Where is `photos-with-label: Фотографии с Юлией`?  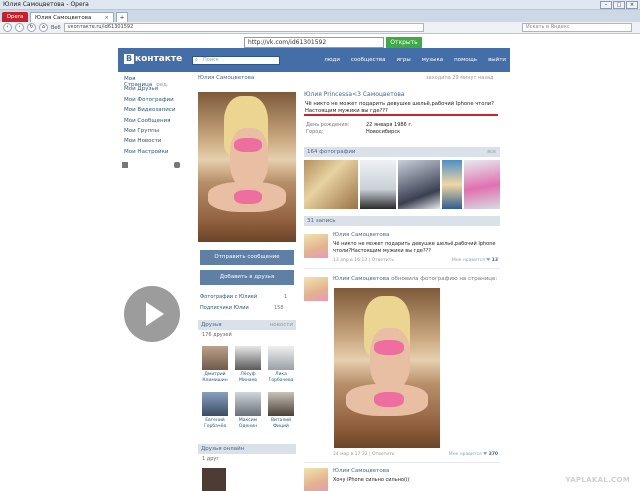
photos-with-label: Фотографии с Юлией is located at coordinates (229, 297).